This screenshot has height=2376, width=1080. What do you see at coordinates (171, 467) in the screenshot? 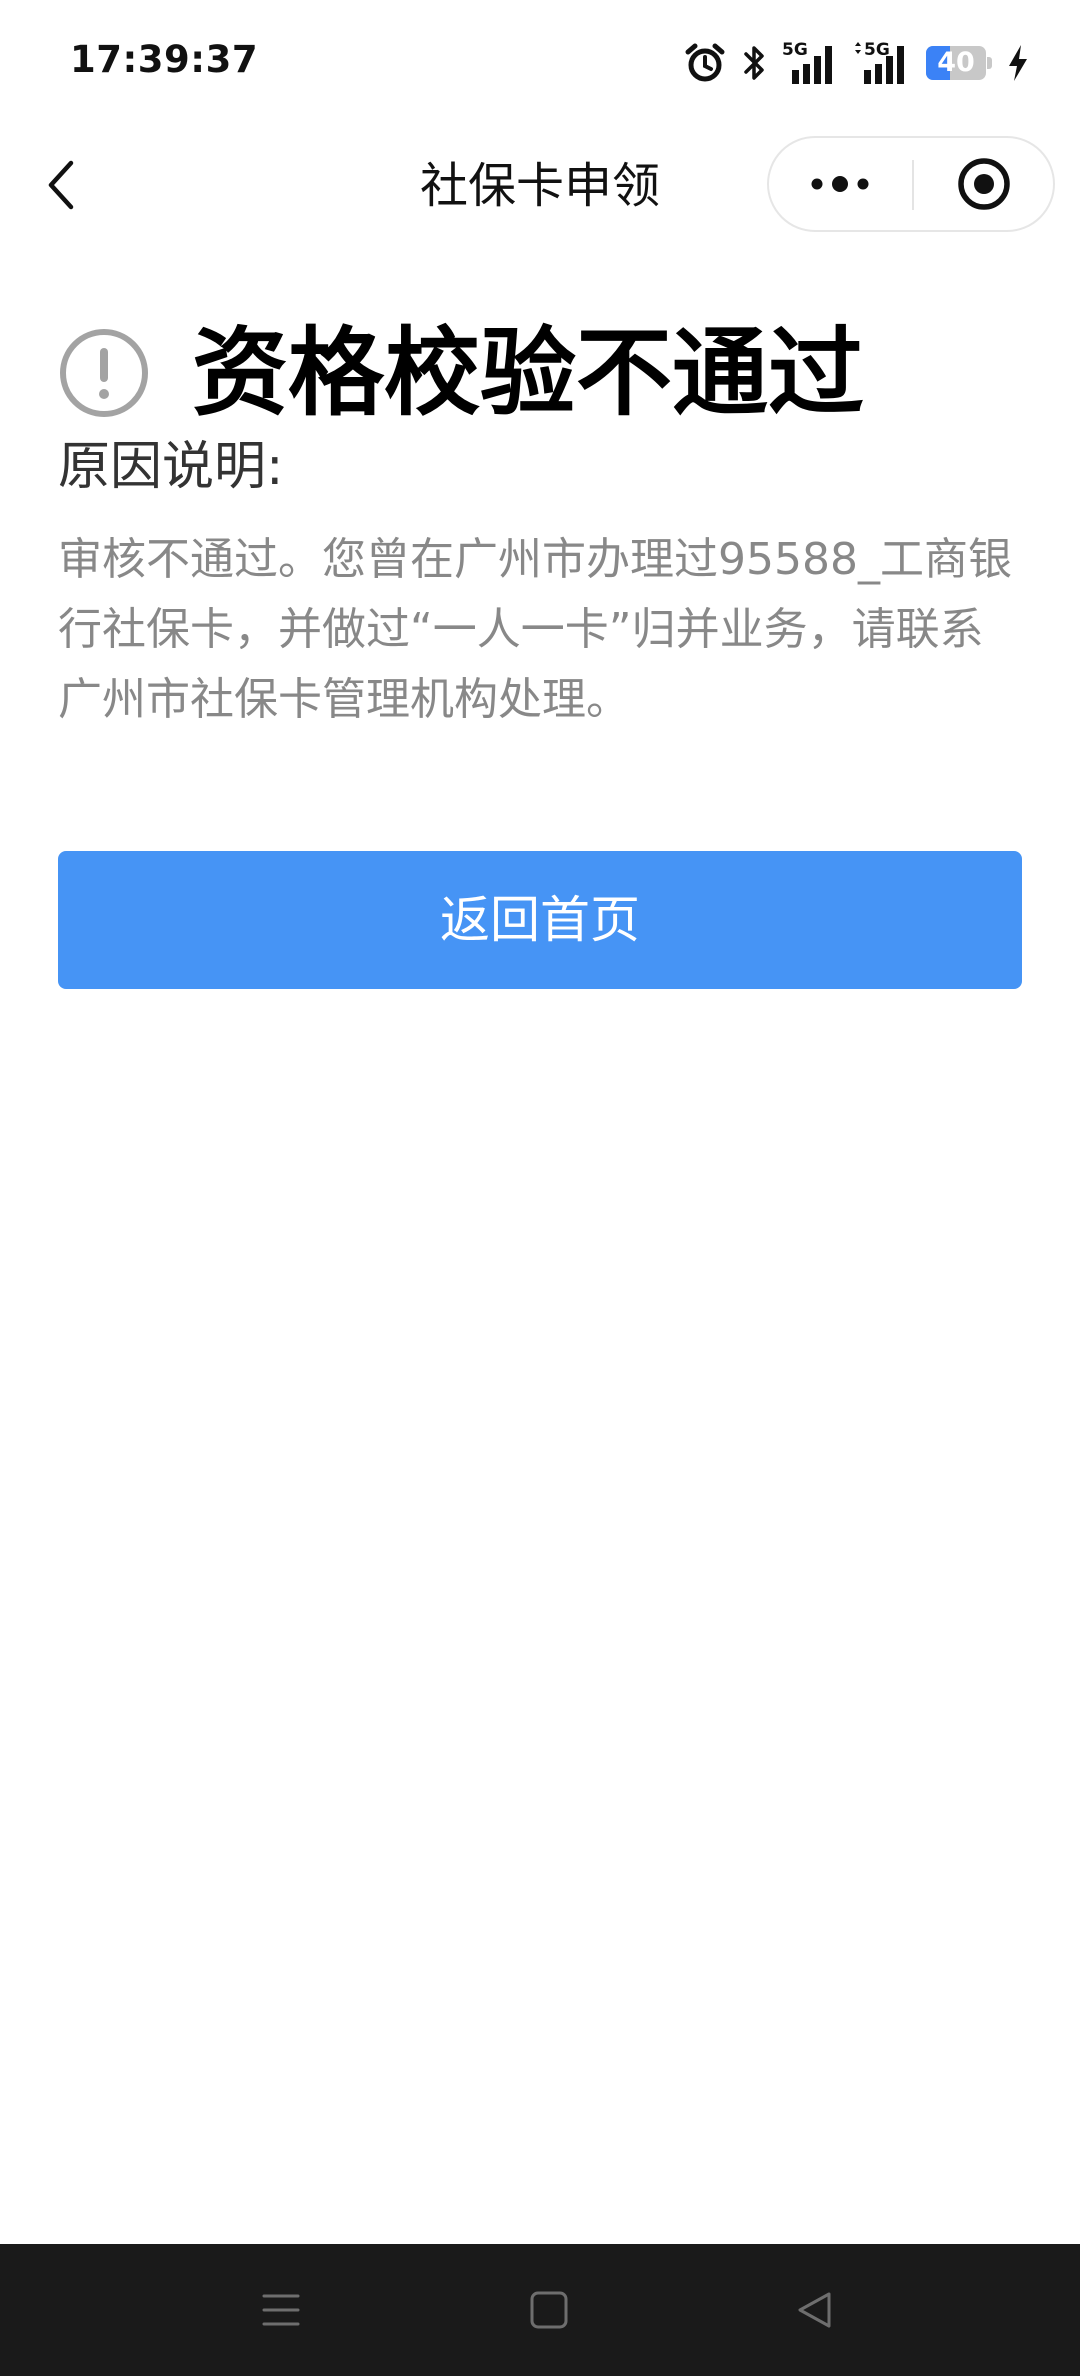
I see `reason-label: 原因说明:` at bounding box center [171, 467].